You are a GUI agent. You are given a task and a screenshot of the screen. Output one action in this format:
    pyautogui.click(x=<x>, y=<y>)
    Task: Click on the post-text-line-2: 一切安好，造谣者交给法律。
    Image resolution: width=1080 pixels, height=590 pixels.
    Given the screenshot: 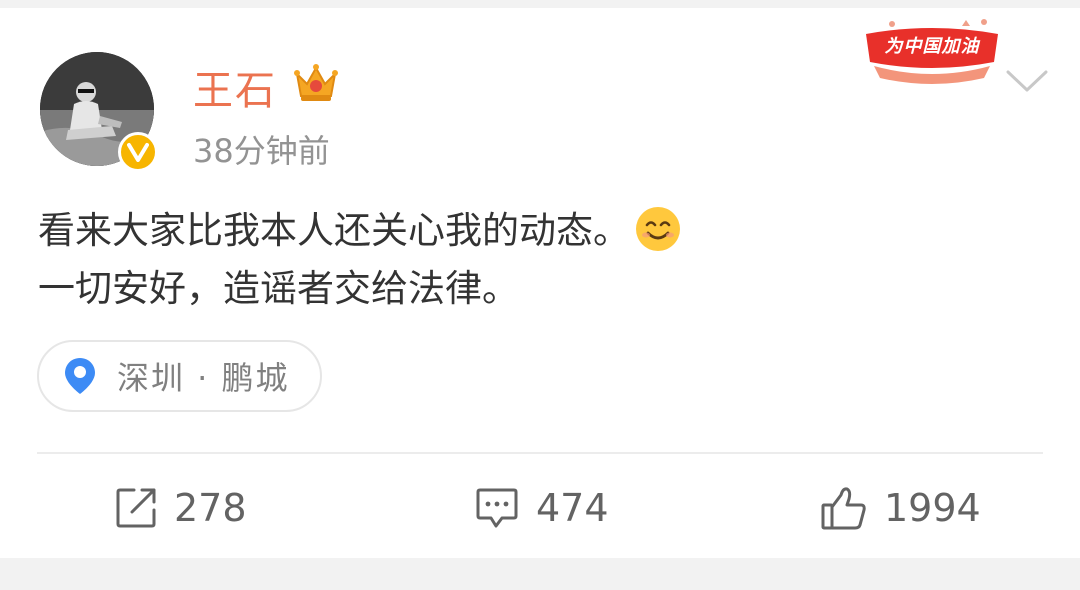 What is the action you would take?
    pyautogui.click(x=278, y=288)
    